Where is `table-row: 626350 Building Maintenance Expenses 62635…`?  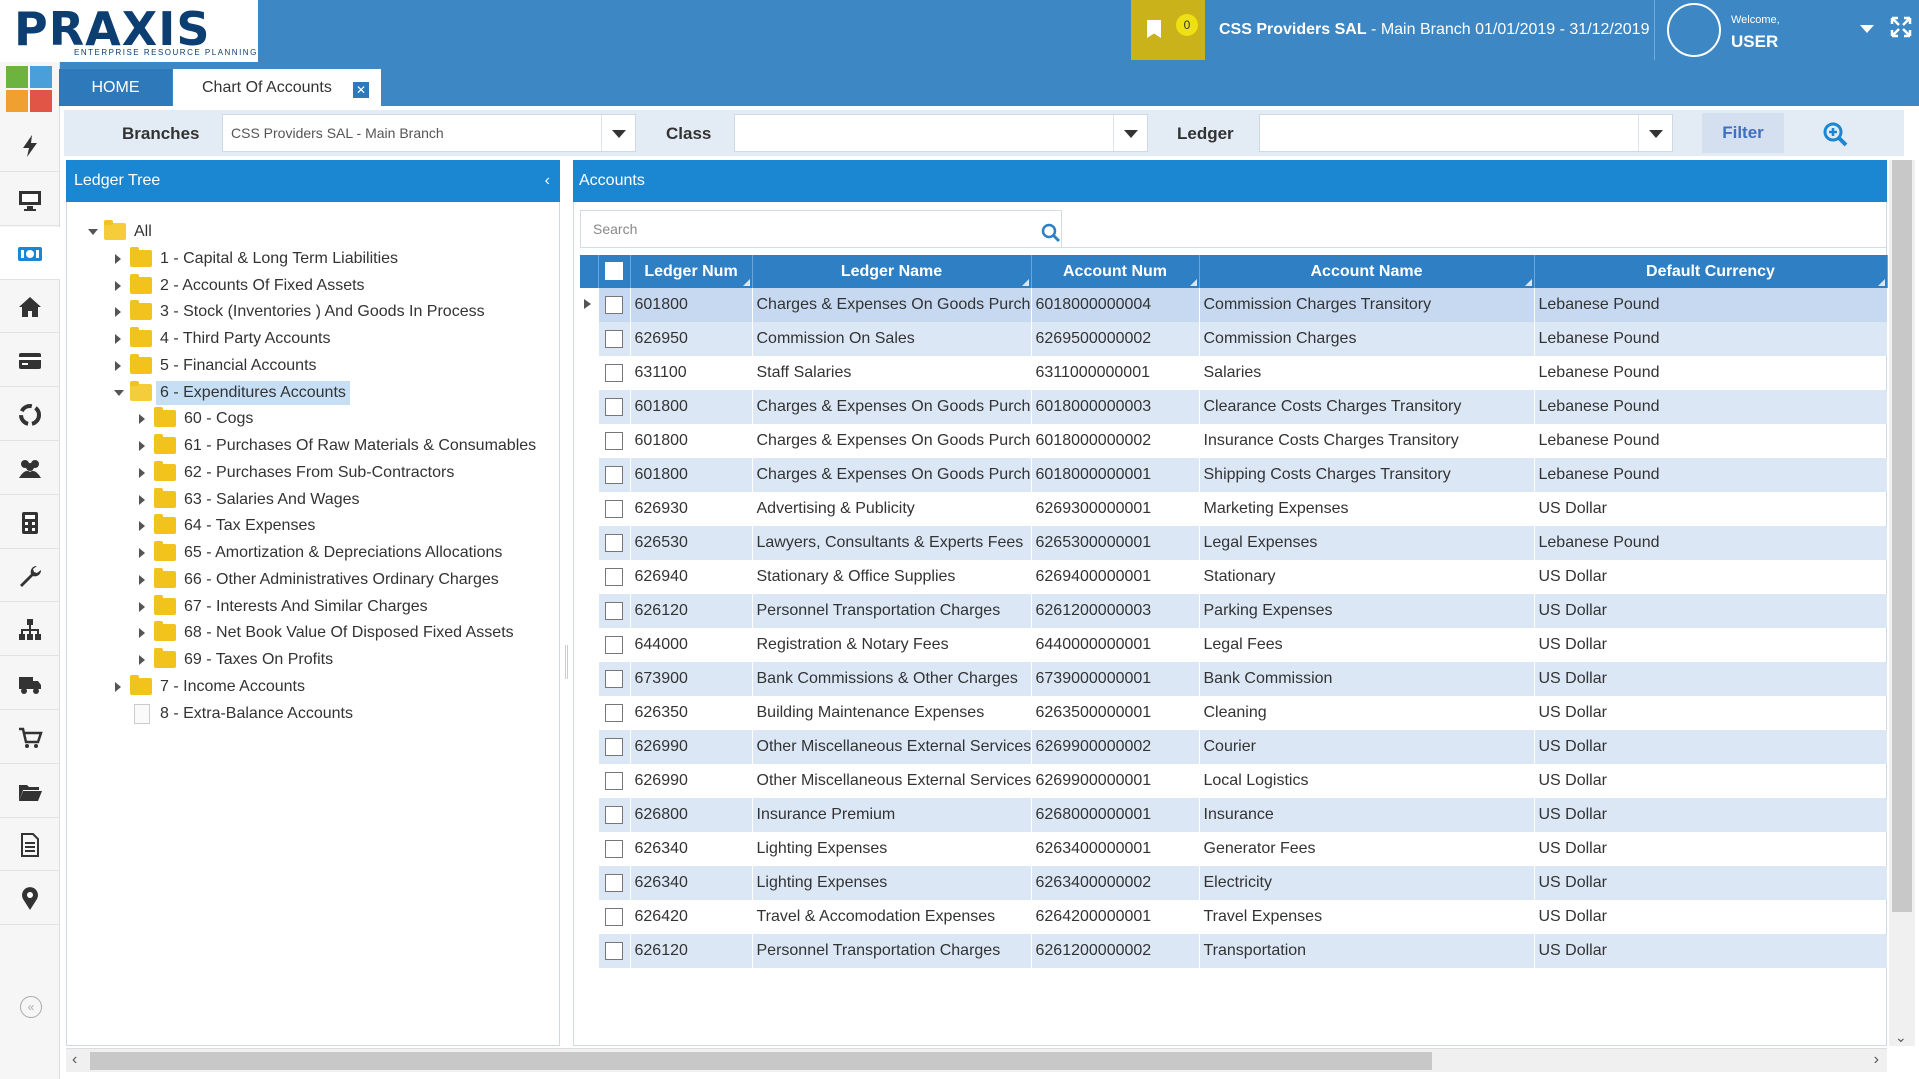 table-row: 626350 Building Maintenance Expenses 62635… is located at coordinates (1234, 713).